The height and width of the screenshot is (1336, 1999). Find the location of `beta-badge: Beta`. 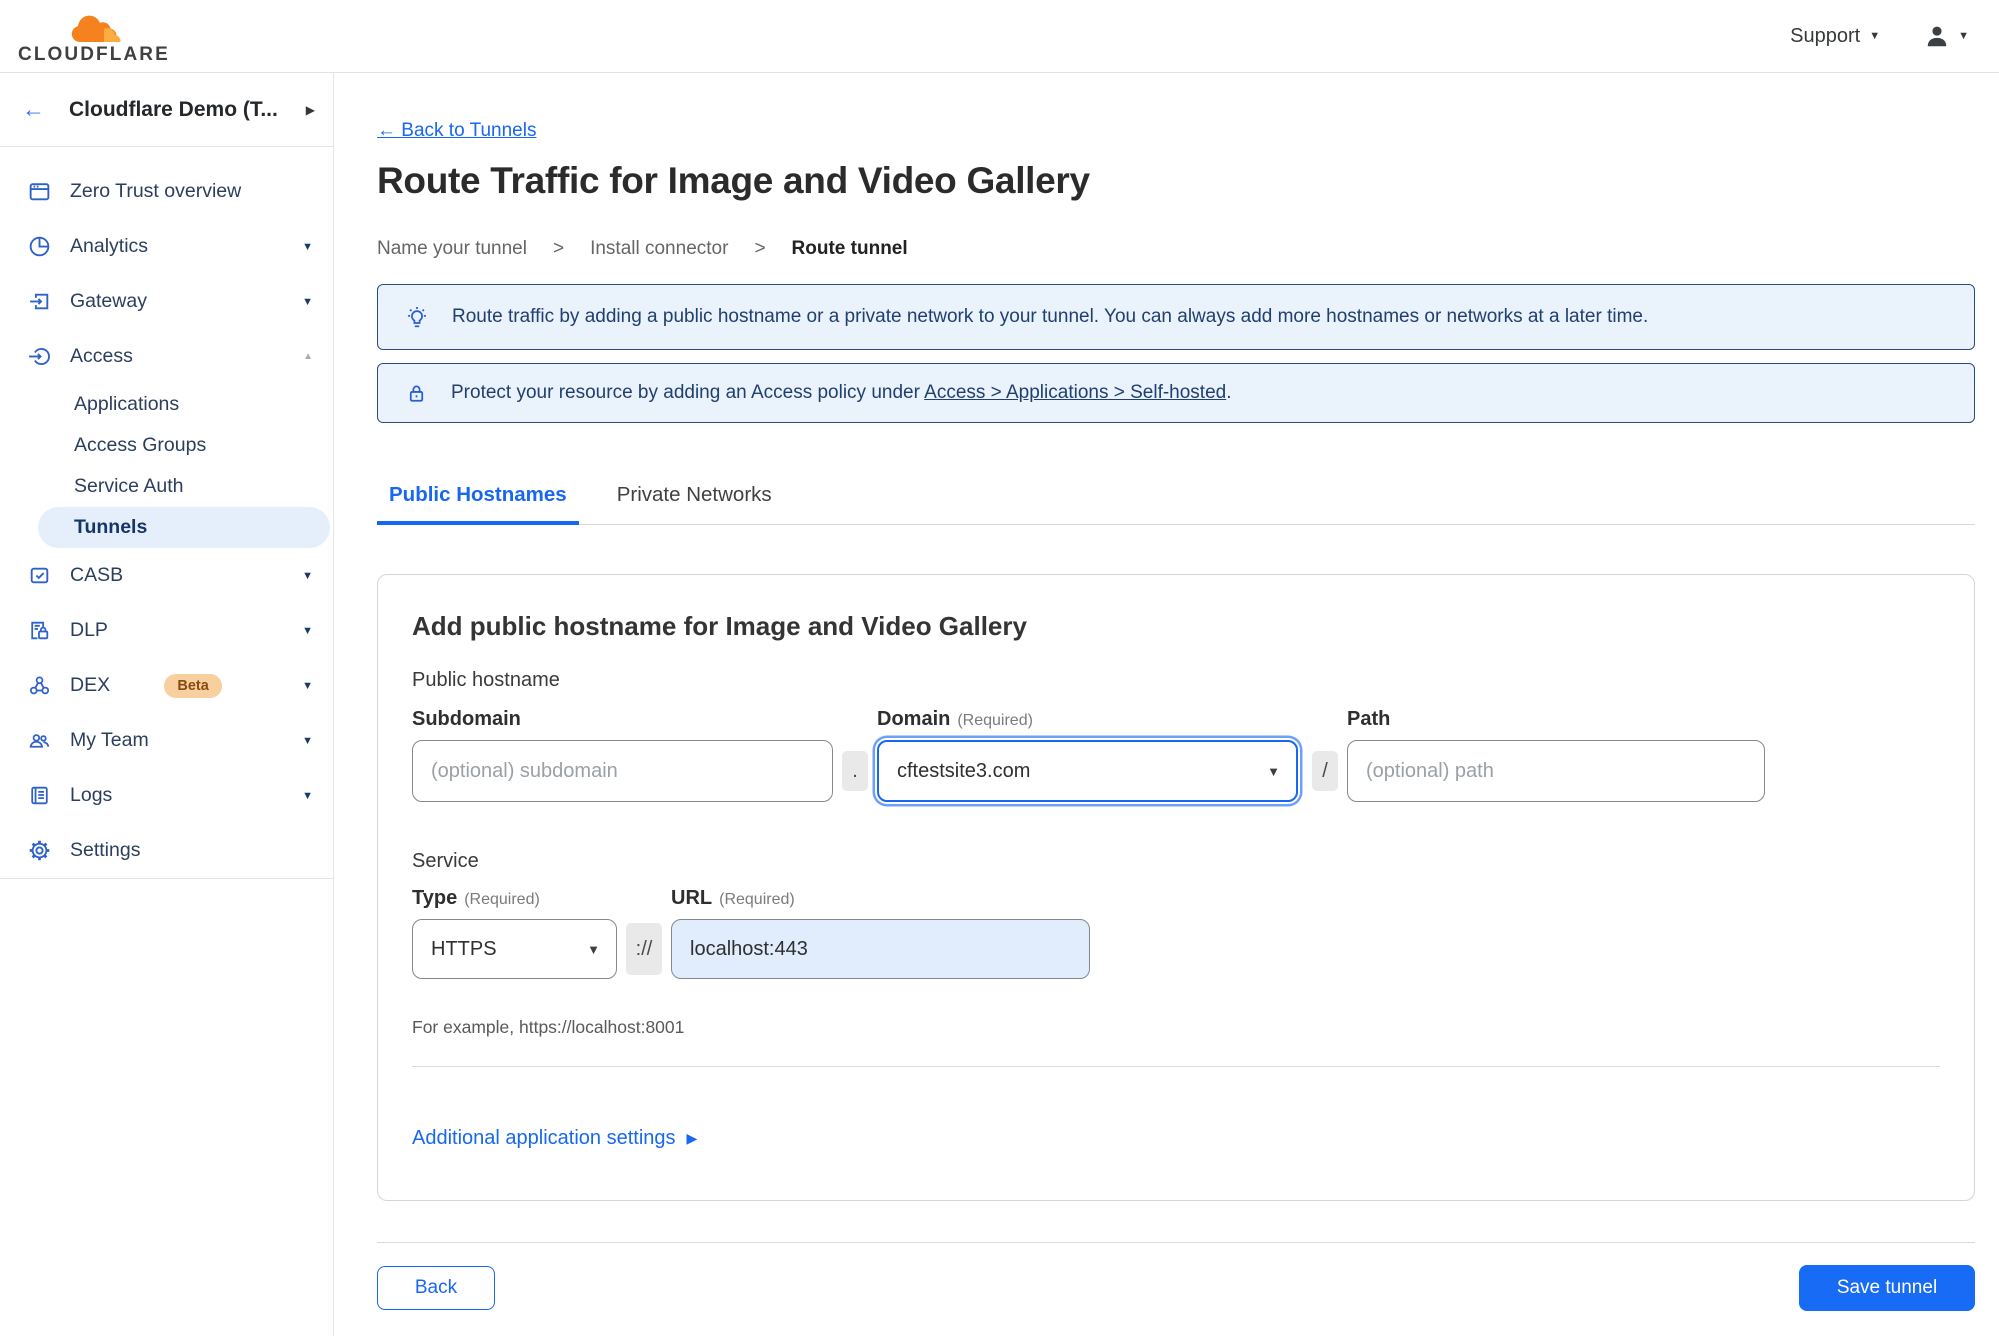

beta-badge: Beta is located at coordinates (193, 685).